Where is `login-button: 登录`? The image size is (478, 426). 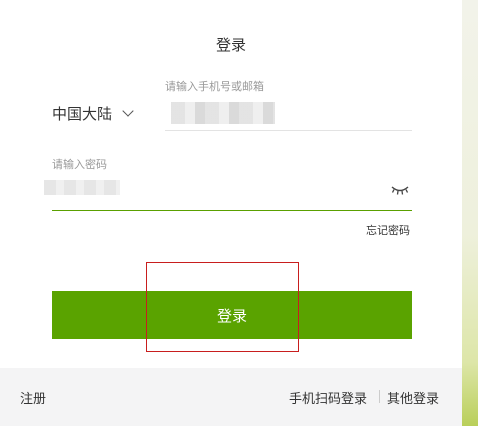 login-button: 登录 is located at coordinates (232, 315).